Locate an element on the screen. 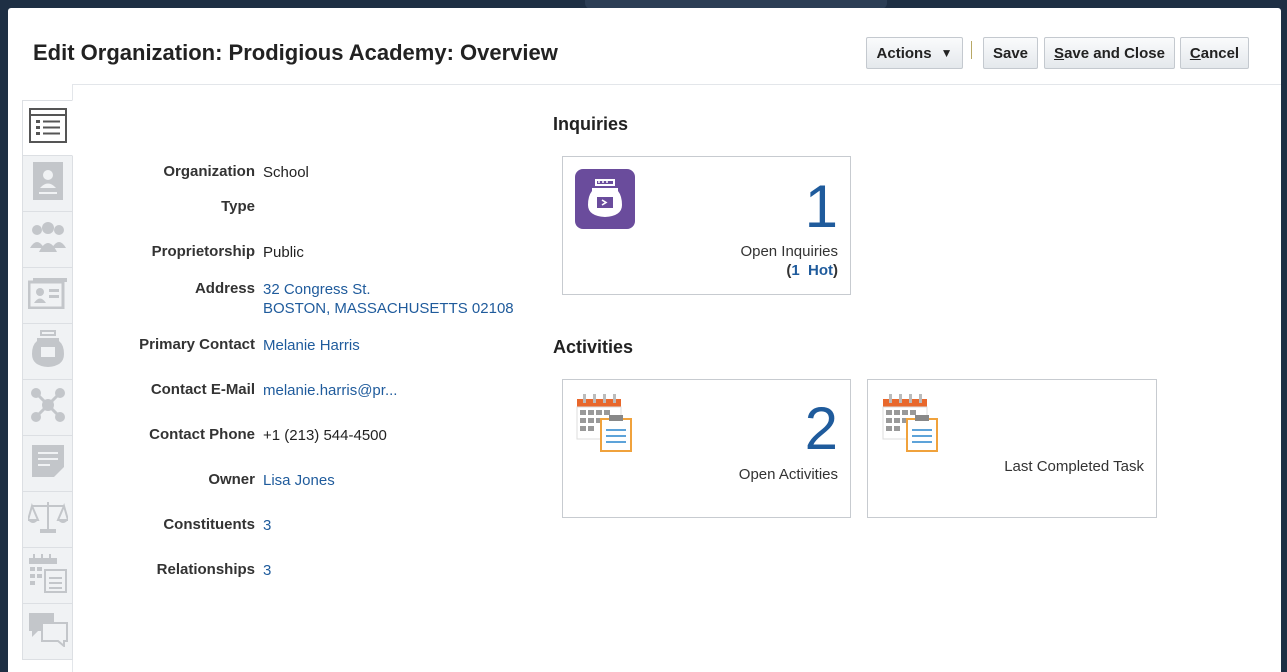  org-type-label-line1: Organization is located at coordinates (209, 171).